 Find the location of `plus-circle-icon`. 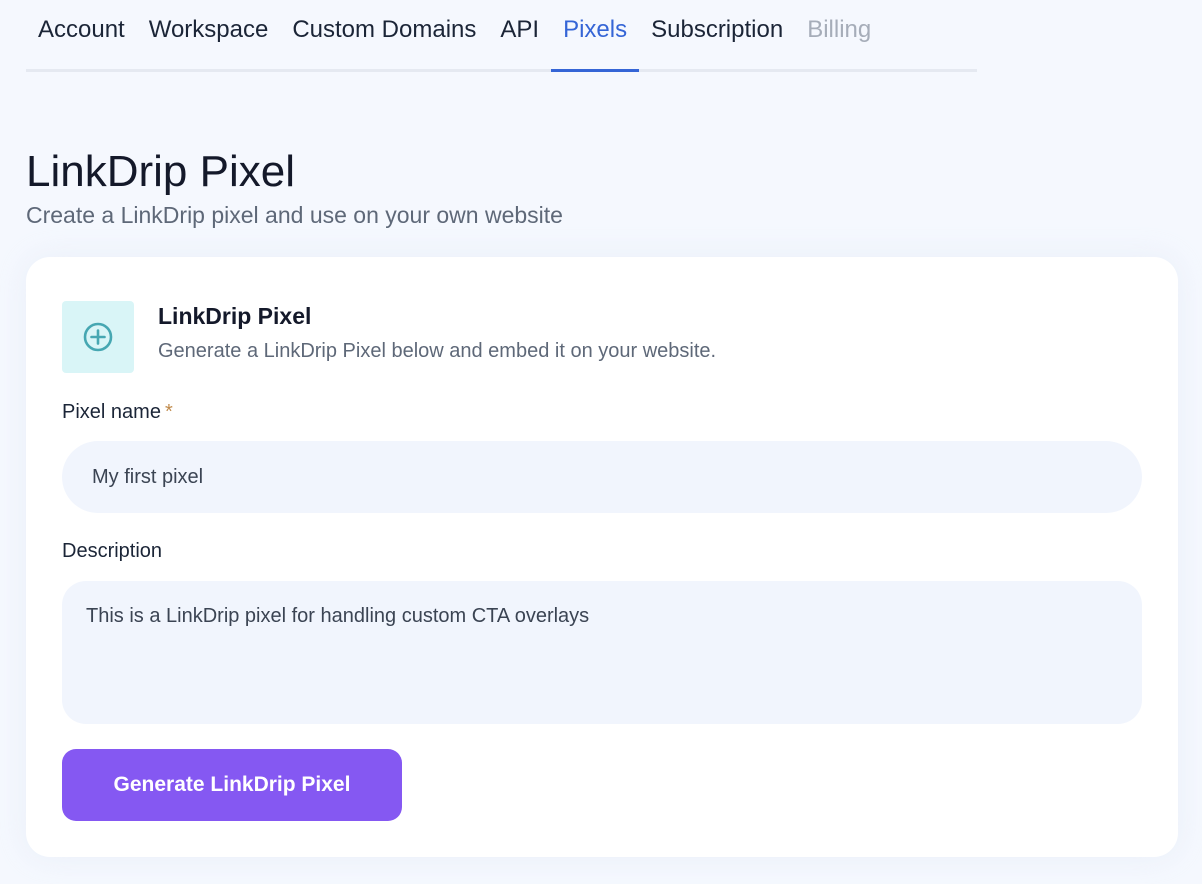

plus-circle-icon is located at coordinates (98, 337).